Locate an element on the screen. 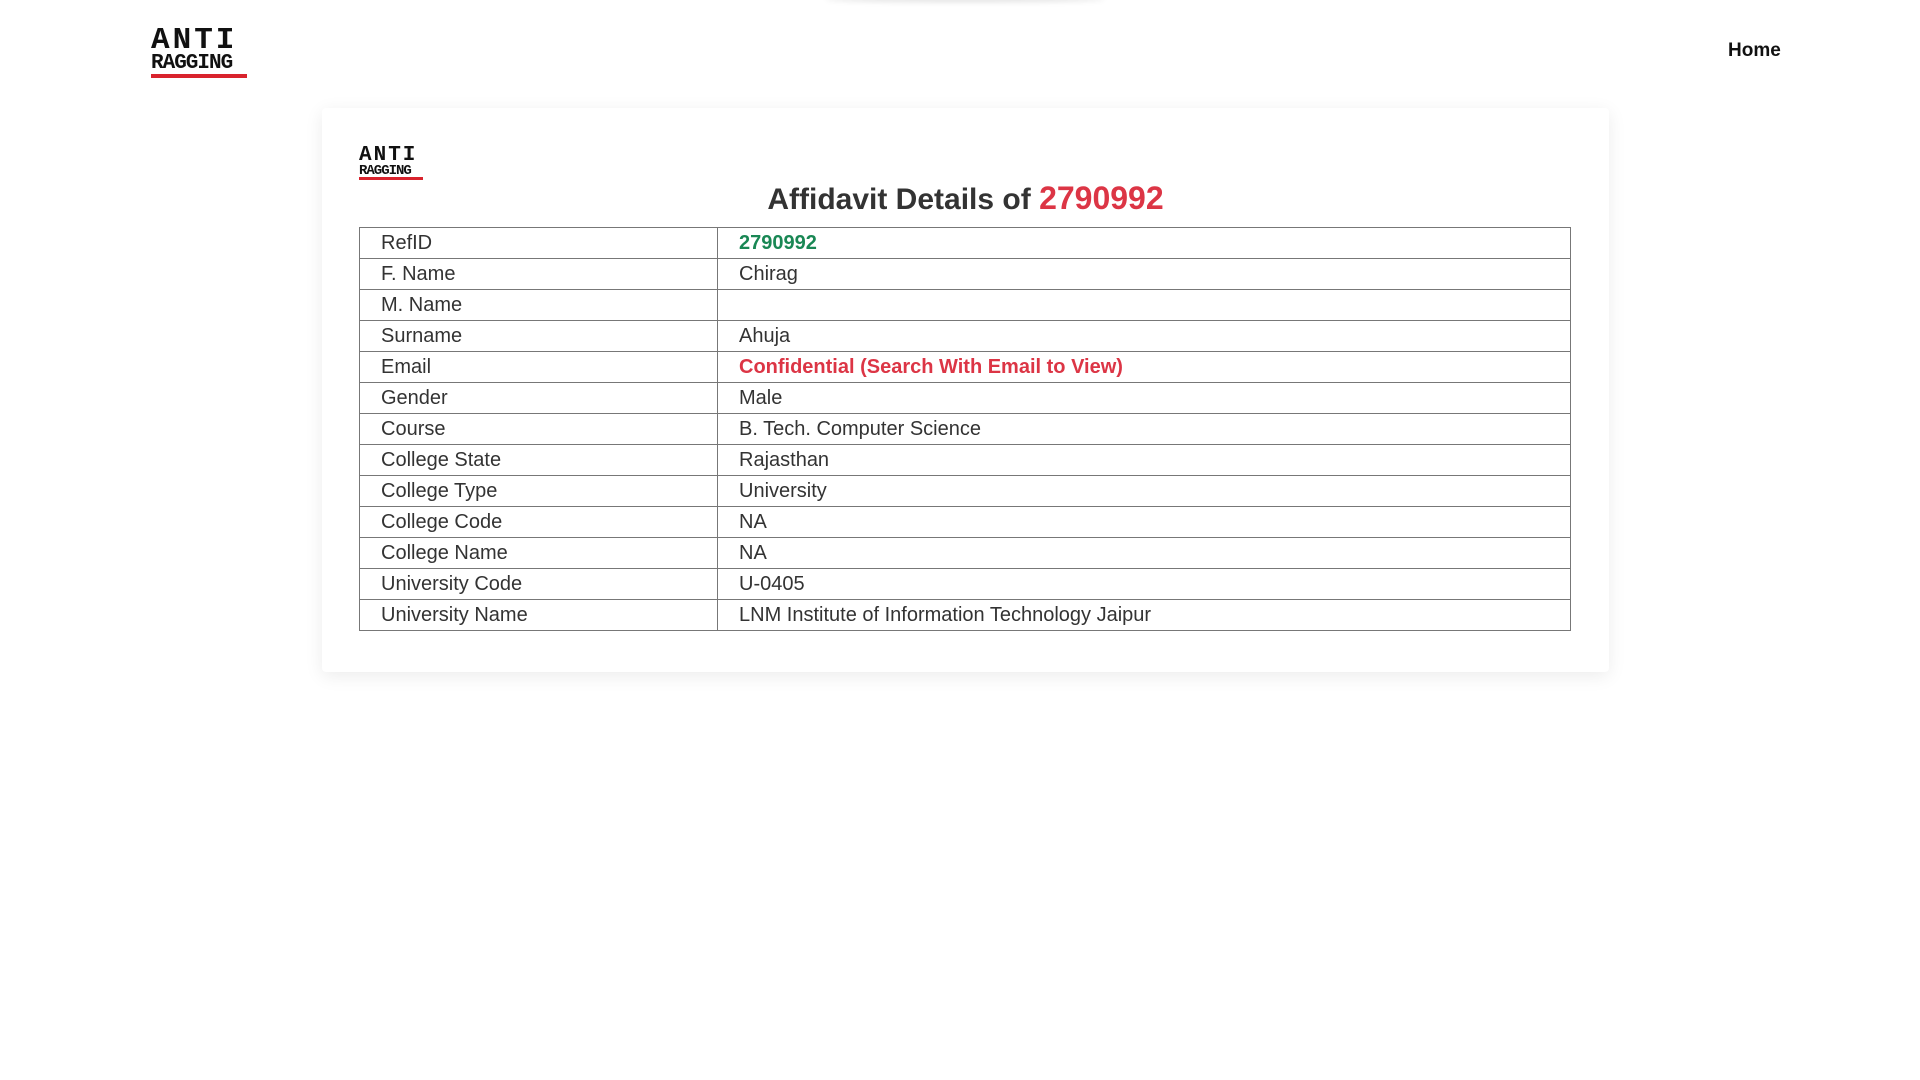 This screenshot has width=1920, height=1080. table-row-college-state: College State Rajasthan is located at coordinates (965, 460).